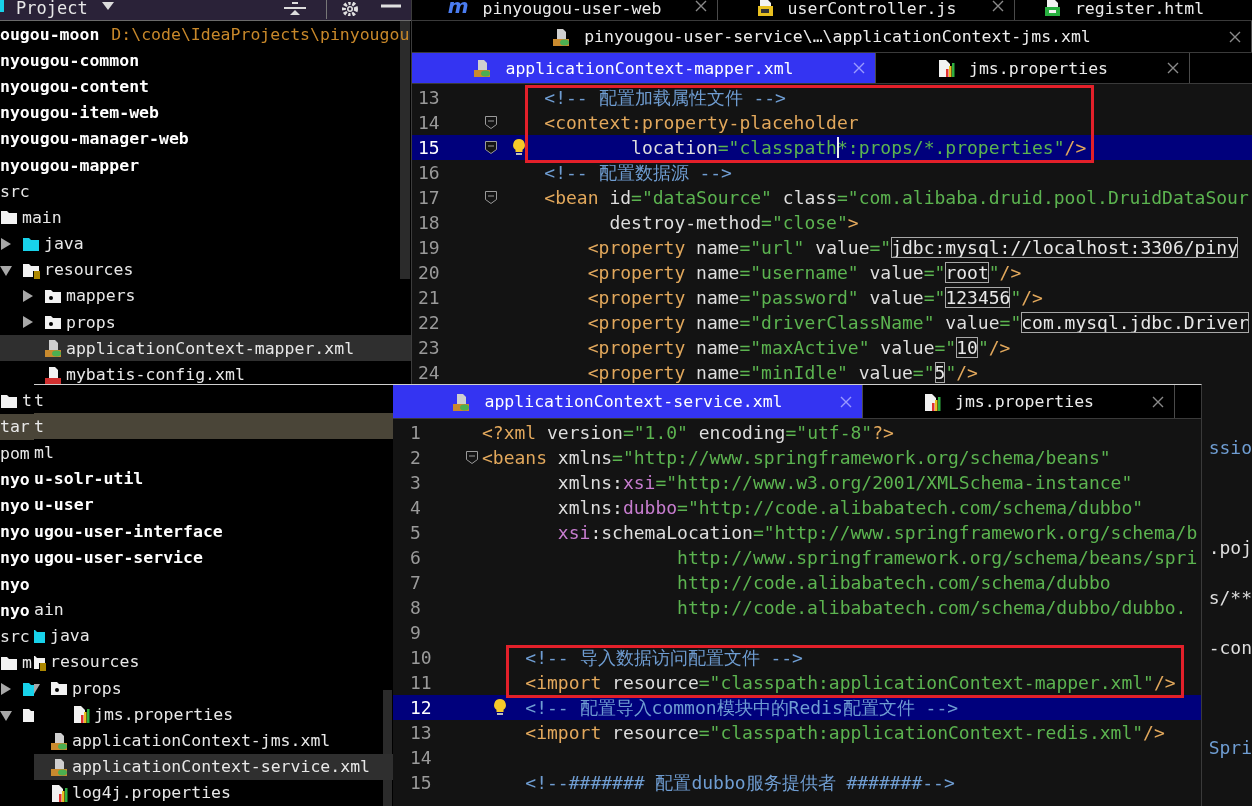  What do you see at coordinates (877, 532) in the screenshot?
I see `code-line: xsi:schemaLocation="http://www.springframework.org/schema/b` at bounding box center [877, 532].